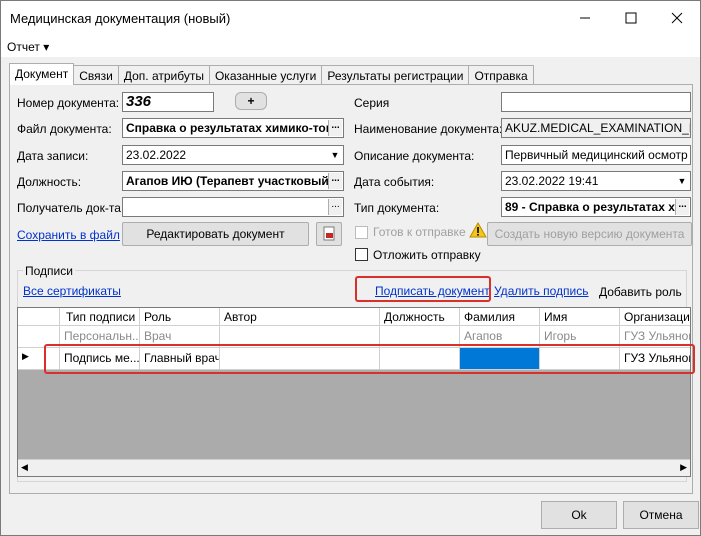 This screenshot has height=536, width=701. Describe the element at coordinates (419, 232) in the screenshot. I see `ready-to-send-label: Готов к отправке` at that location.